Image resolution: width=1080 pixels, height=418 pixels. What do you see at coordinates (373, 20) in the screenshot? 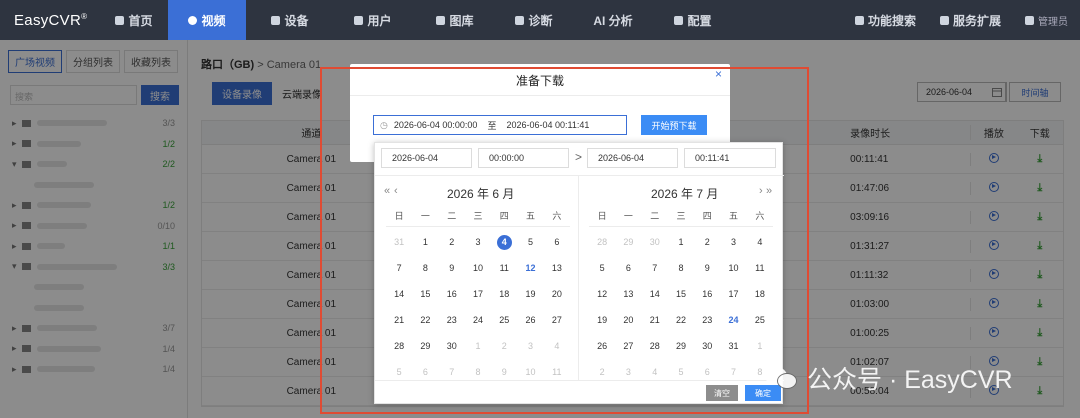
I see `nav-item-user: 用户` at bounding box center [373, 20].